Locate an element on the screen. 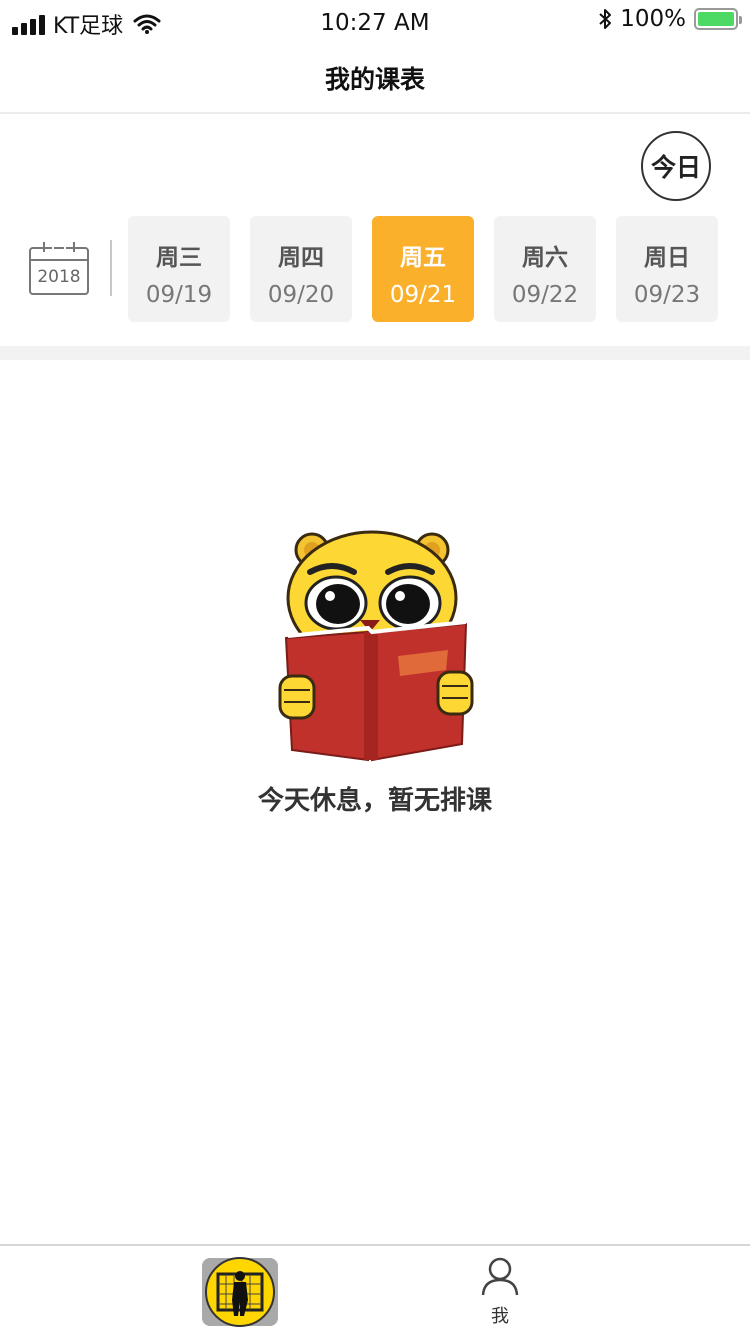  day-card-wed: 周三 09/19 is located at coordinates (179, 269).